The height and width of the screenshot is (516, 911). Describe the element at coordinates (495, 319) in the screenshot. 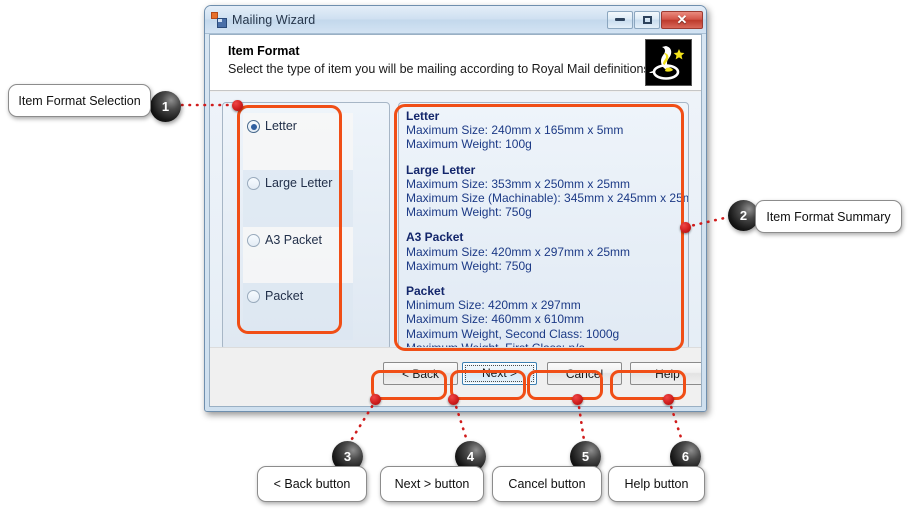

I see `summary-line: Maximum Size: 460mm x 610mm` at that location.